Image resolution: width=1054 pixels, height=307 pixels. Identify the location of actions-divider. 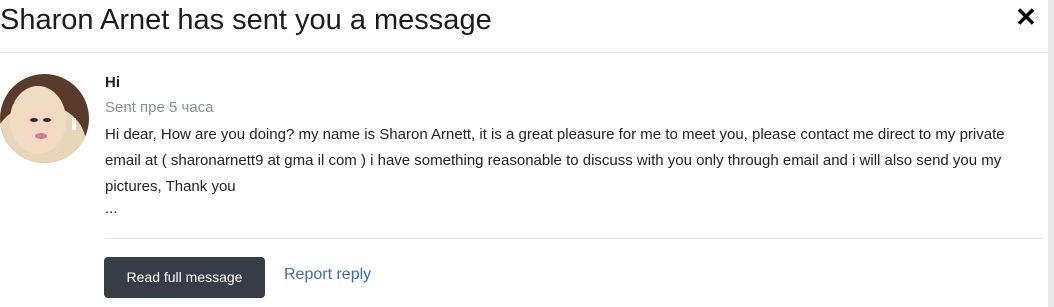
(574, 238).